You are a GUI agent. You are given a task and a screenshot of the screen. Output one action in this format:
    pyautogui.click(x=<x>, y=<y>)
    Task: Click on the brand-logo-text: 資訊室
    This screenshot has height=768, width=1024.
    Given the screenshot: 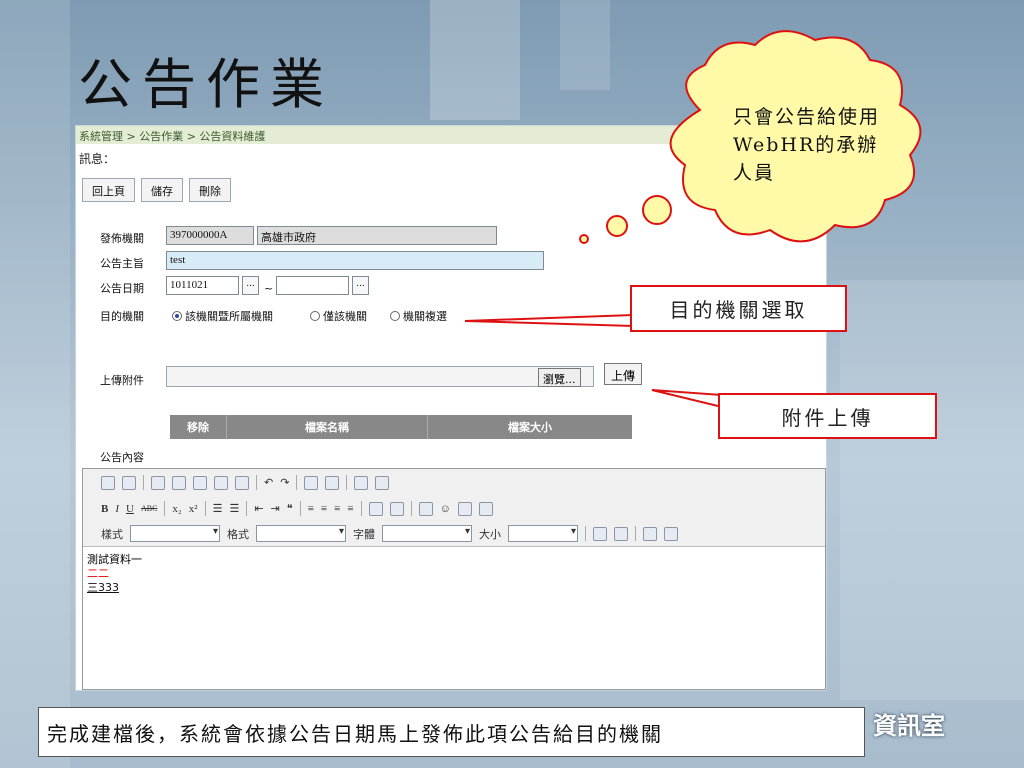 What is the action you would take?
    pyautogui.click(x=909, y=726)
    